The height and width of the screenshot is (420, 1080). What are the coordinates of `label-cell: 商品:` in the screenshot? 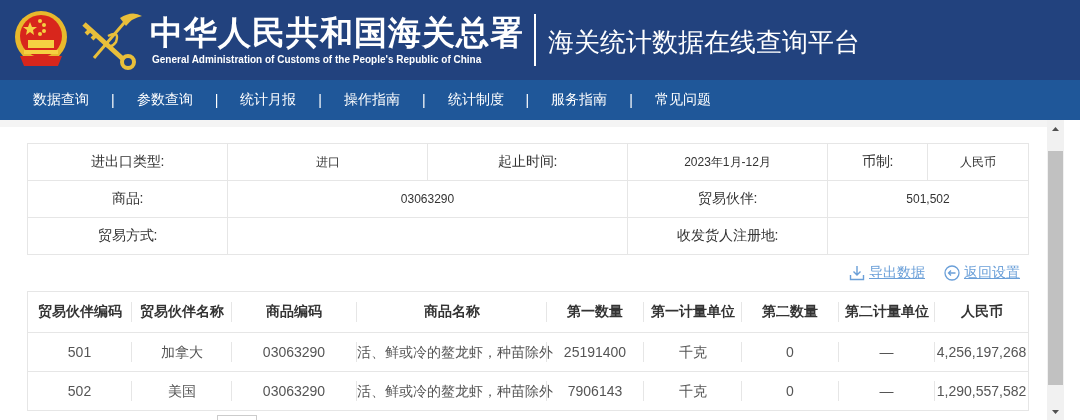 It's located at (128, 199).